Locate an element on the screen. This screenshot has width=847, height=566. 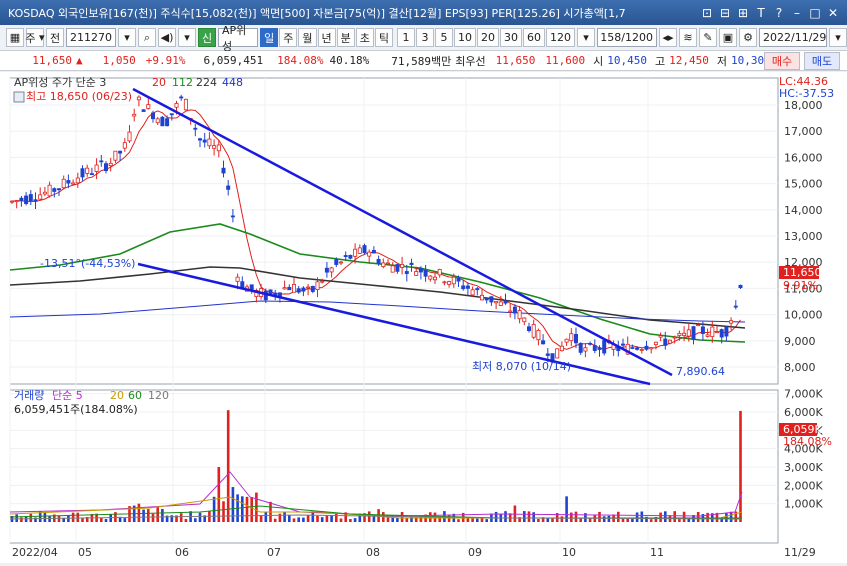
minute-option-5: 5 is located at coordinates (444, 37).